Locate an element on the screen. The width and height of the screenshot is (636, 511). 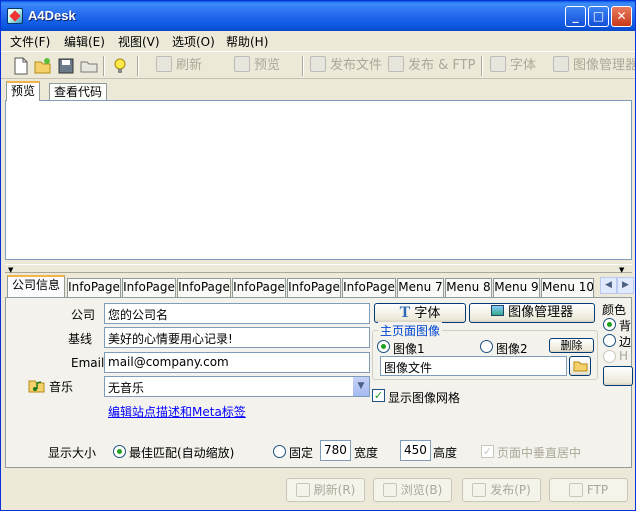
scroll-left-icon: ◀ is located at coordinates (608, 285).